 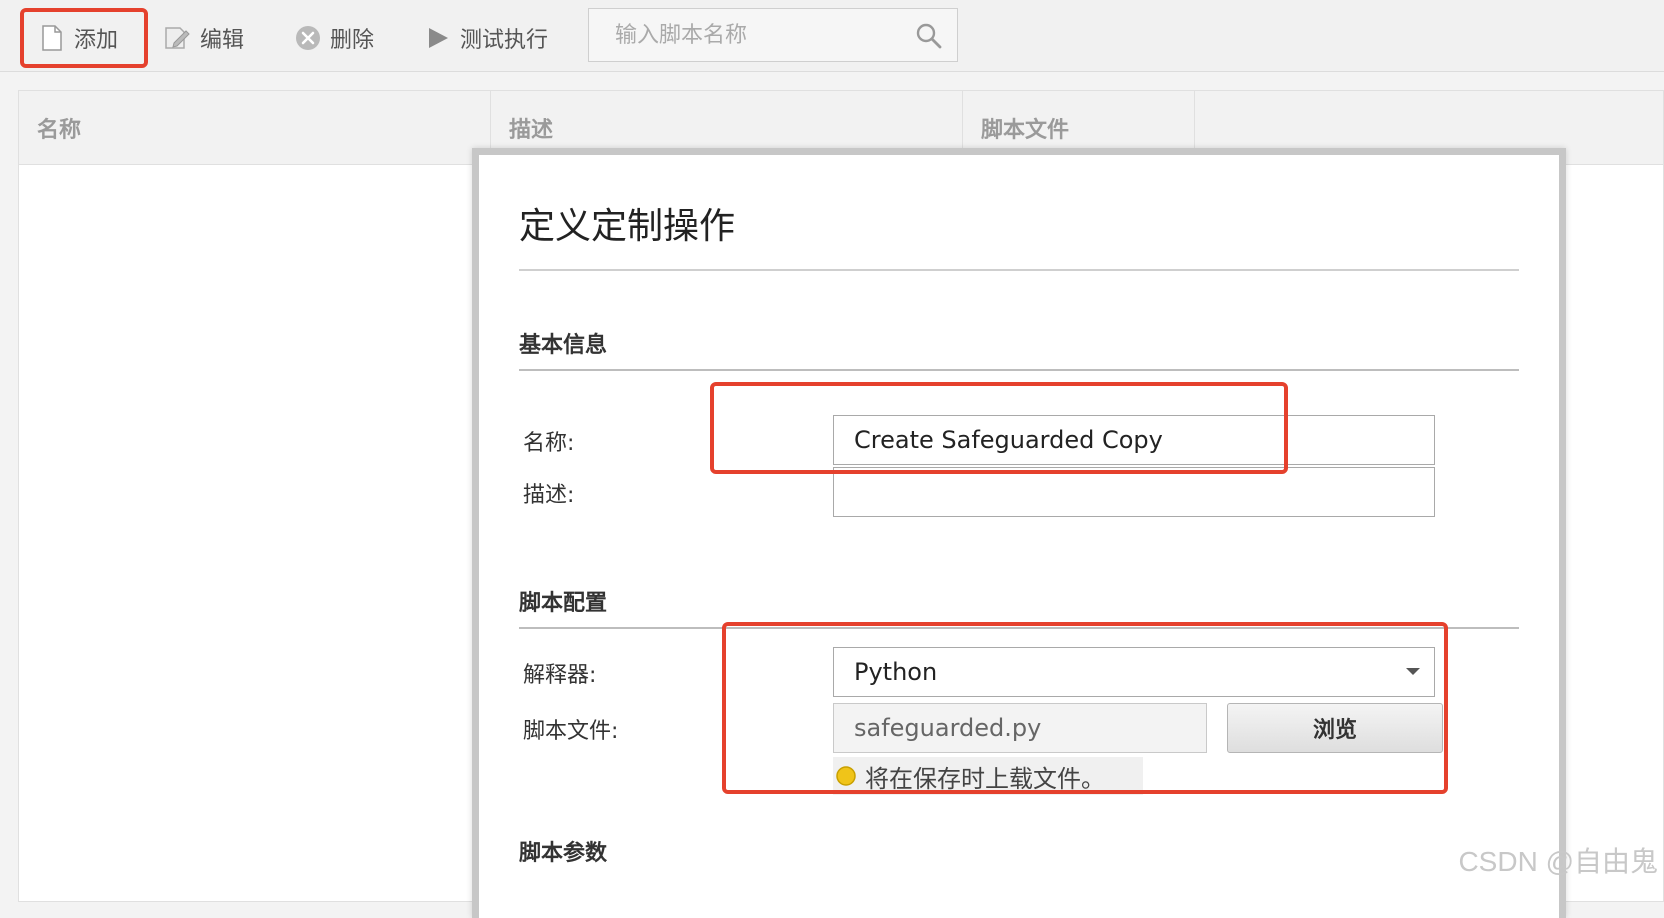 What do you see at coordinates (846, 776) in the screenshot?
I see `info-dot-icon` at bounding box center [846, 776].